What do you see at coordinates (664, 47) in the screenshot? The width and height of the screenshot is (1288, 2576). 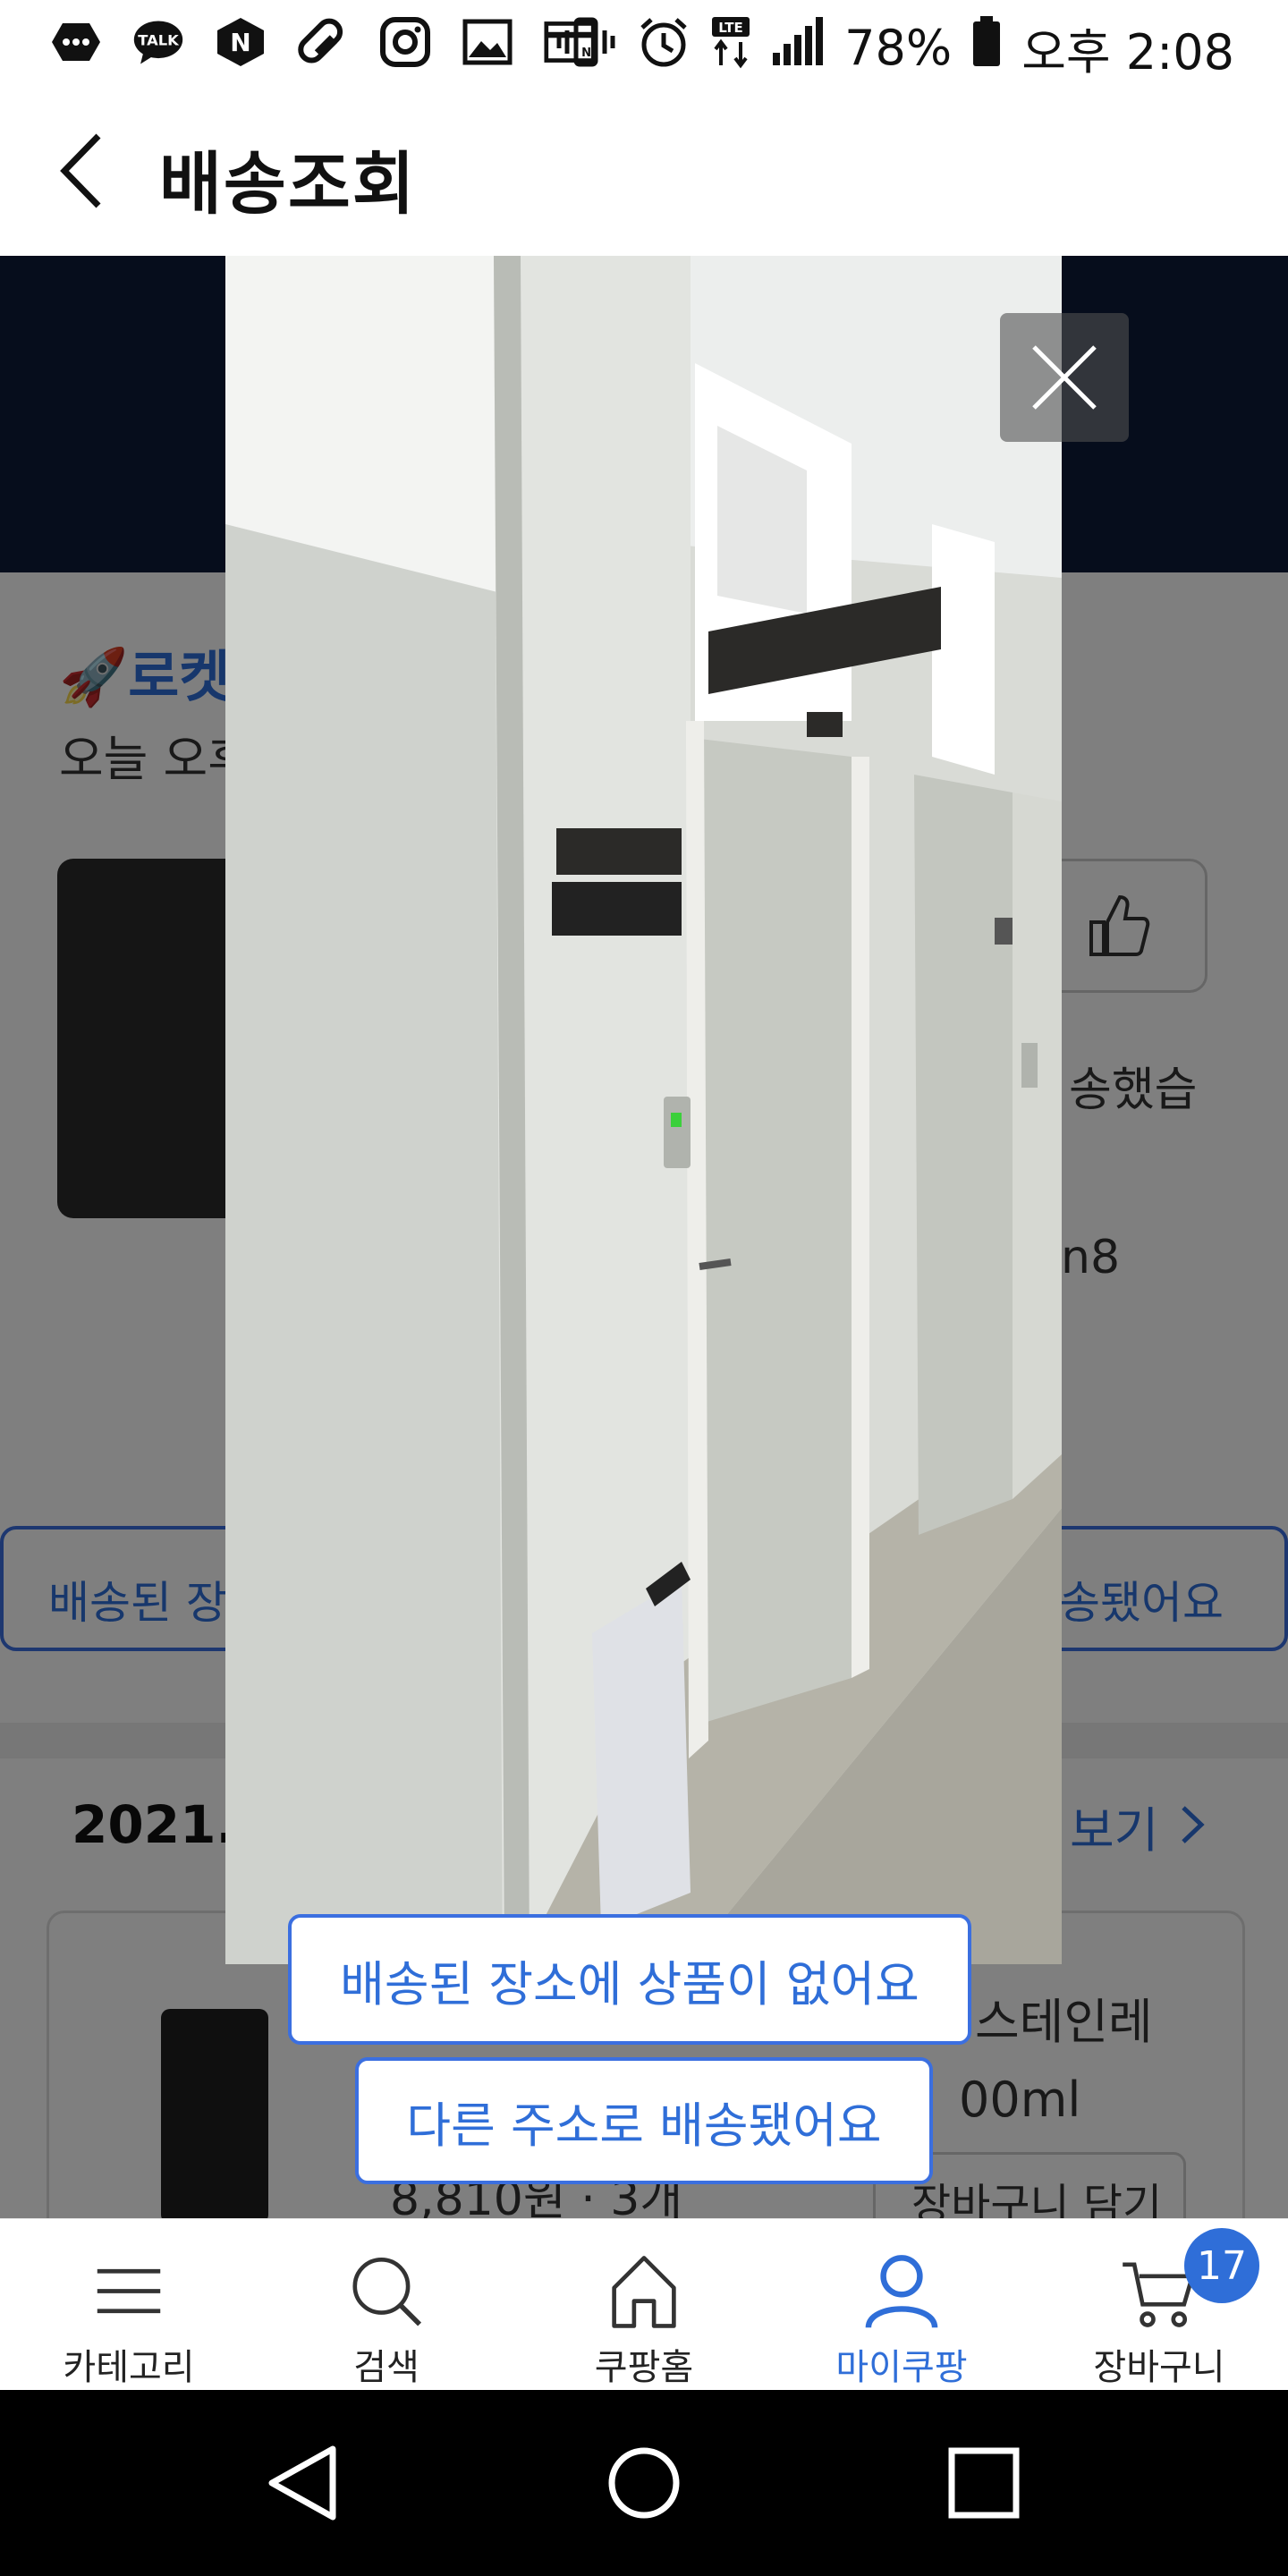 I see `alarm-icon` at bounding box center [664, 47].